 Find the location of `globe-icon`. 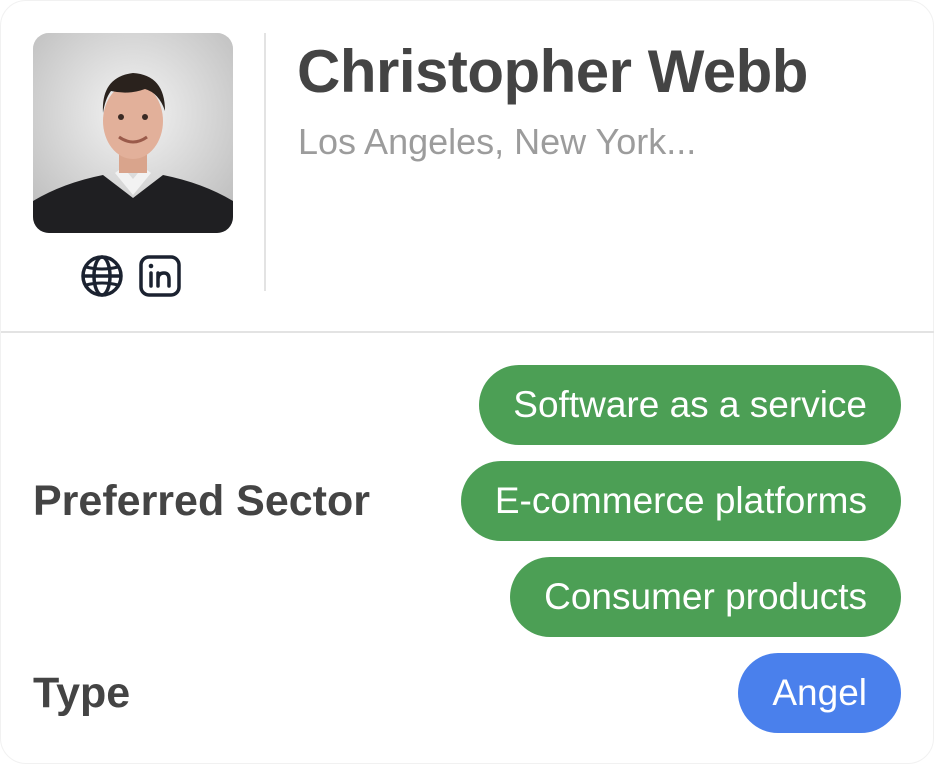

globe-icon is located at coordinates (102, 276).